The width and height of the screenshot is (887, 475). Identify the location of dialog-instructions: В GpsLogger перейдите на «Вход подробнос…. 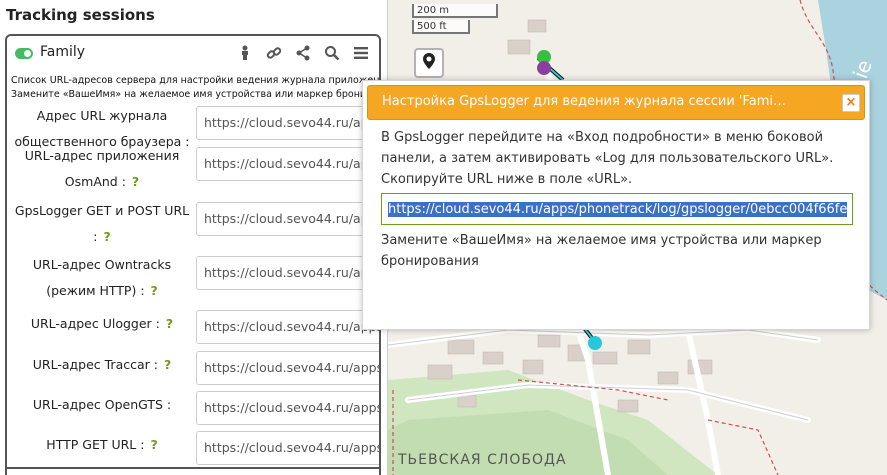
(607, 158).